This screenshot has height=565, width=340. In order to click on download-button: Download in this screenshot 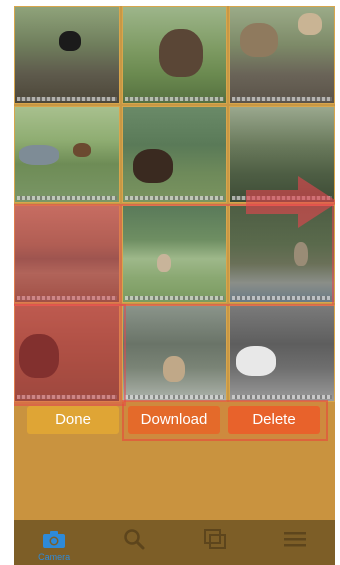, I will do `click(174, 420)`.